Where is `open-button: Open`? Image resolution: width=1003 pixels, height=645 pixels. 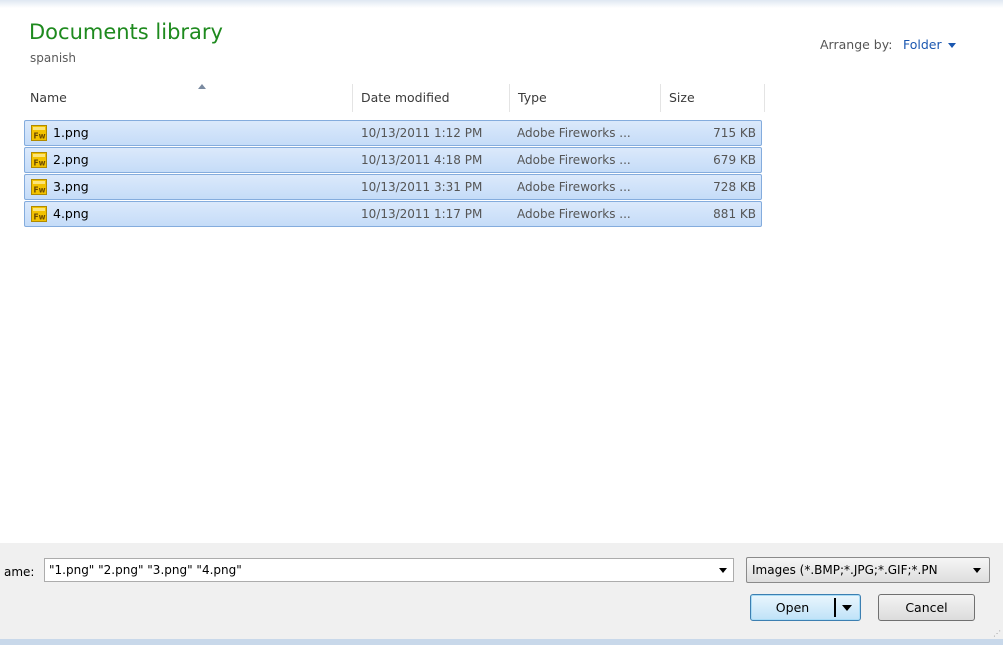 open-button: Open is located at coordinates (805, 607).